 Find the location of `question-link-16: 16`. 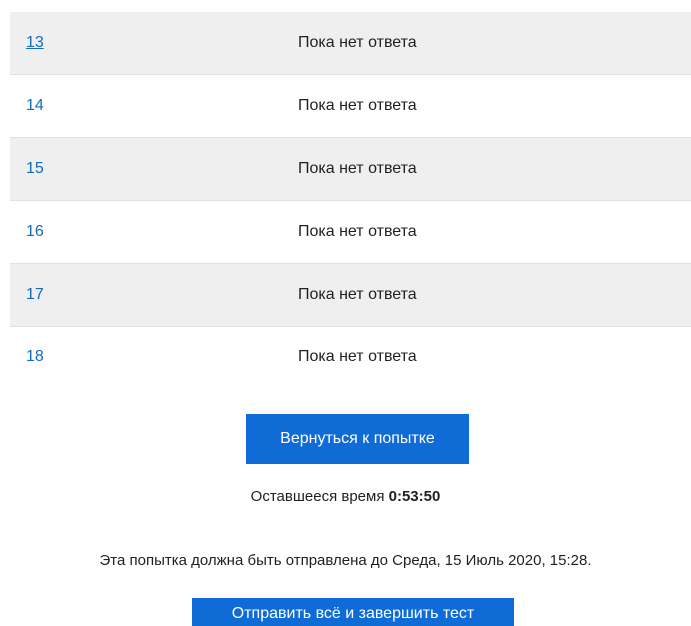

question-link-16: 16 is located at coordinates (35, 231).